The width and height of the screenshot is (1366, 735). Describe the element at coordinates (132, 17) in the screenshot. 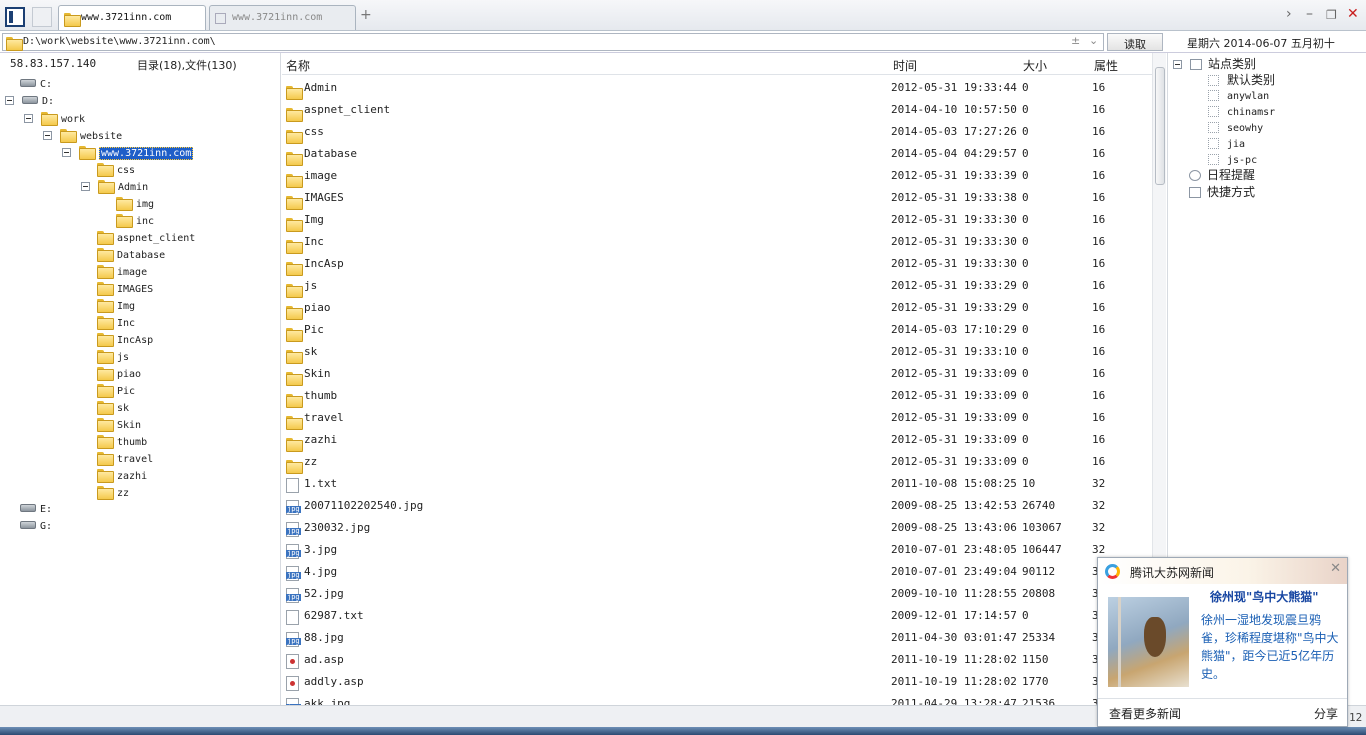

I see `tab-active: www.3721inn.com` at that location.